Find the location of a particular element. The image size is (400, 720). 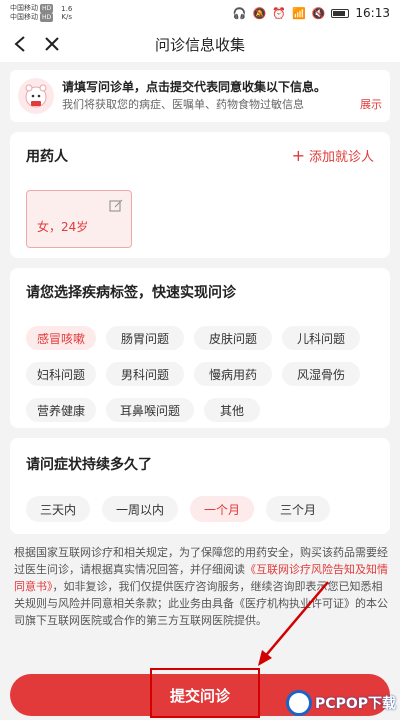

expand-link: 展示 is located at coordinates (371, 105).